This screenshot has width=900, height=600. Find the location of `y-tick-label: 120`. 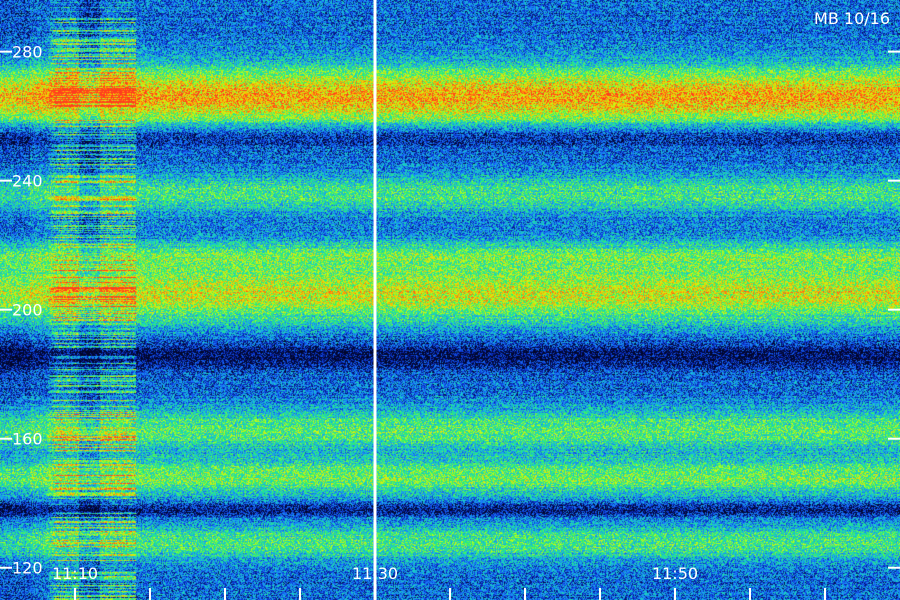

y-tick-label: 120 is located at coordinates (27, 568).